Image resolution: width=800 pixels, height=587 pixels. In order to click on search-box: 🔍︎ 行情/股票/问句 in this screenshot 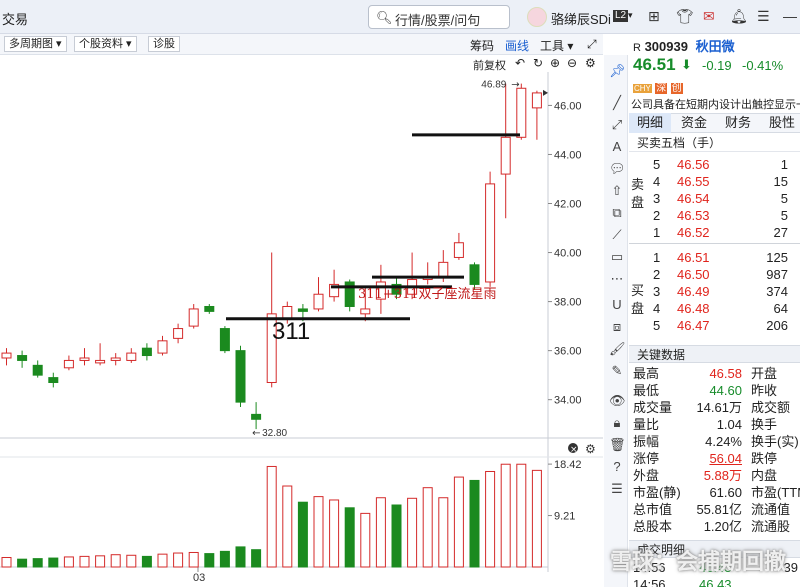, I will do `click(439, 17)`.